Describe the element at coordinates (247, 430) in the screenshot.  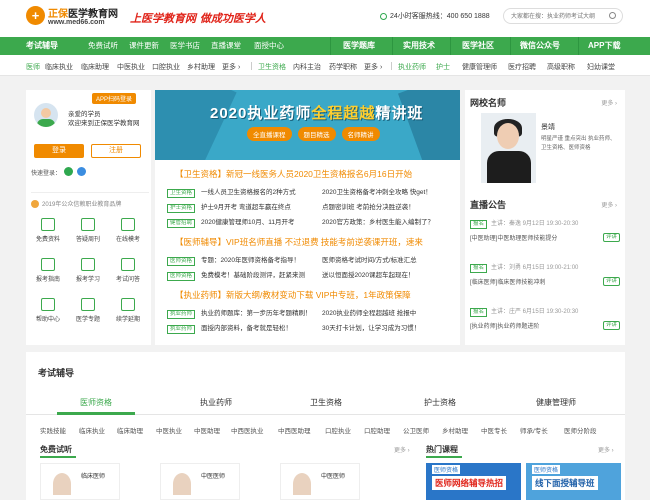
I see `guide-link: 中西医执业` at that location.